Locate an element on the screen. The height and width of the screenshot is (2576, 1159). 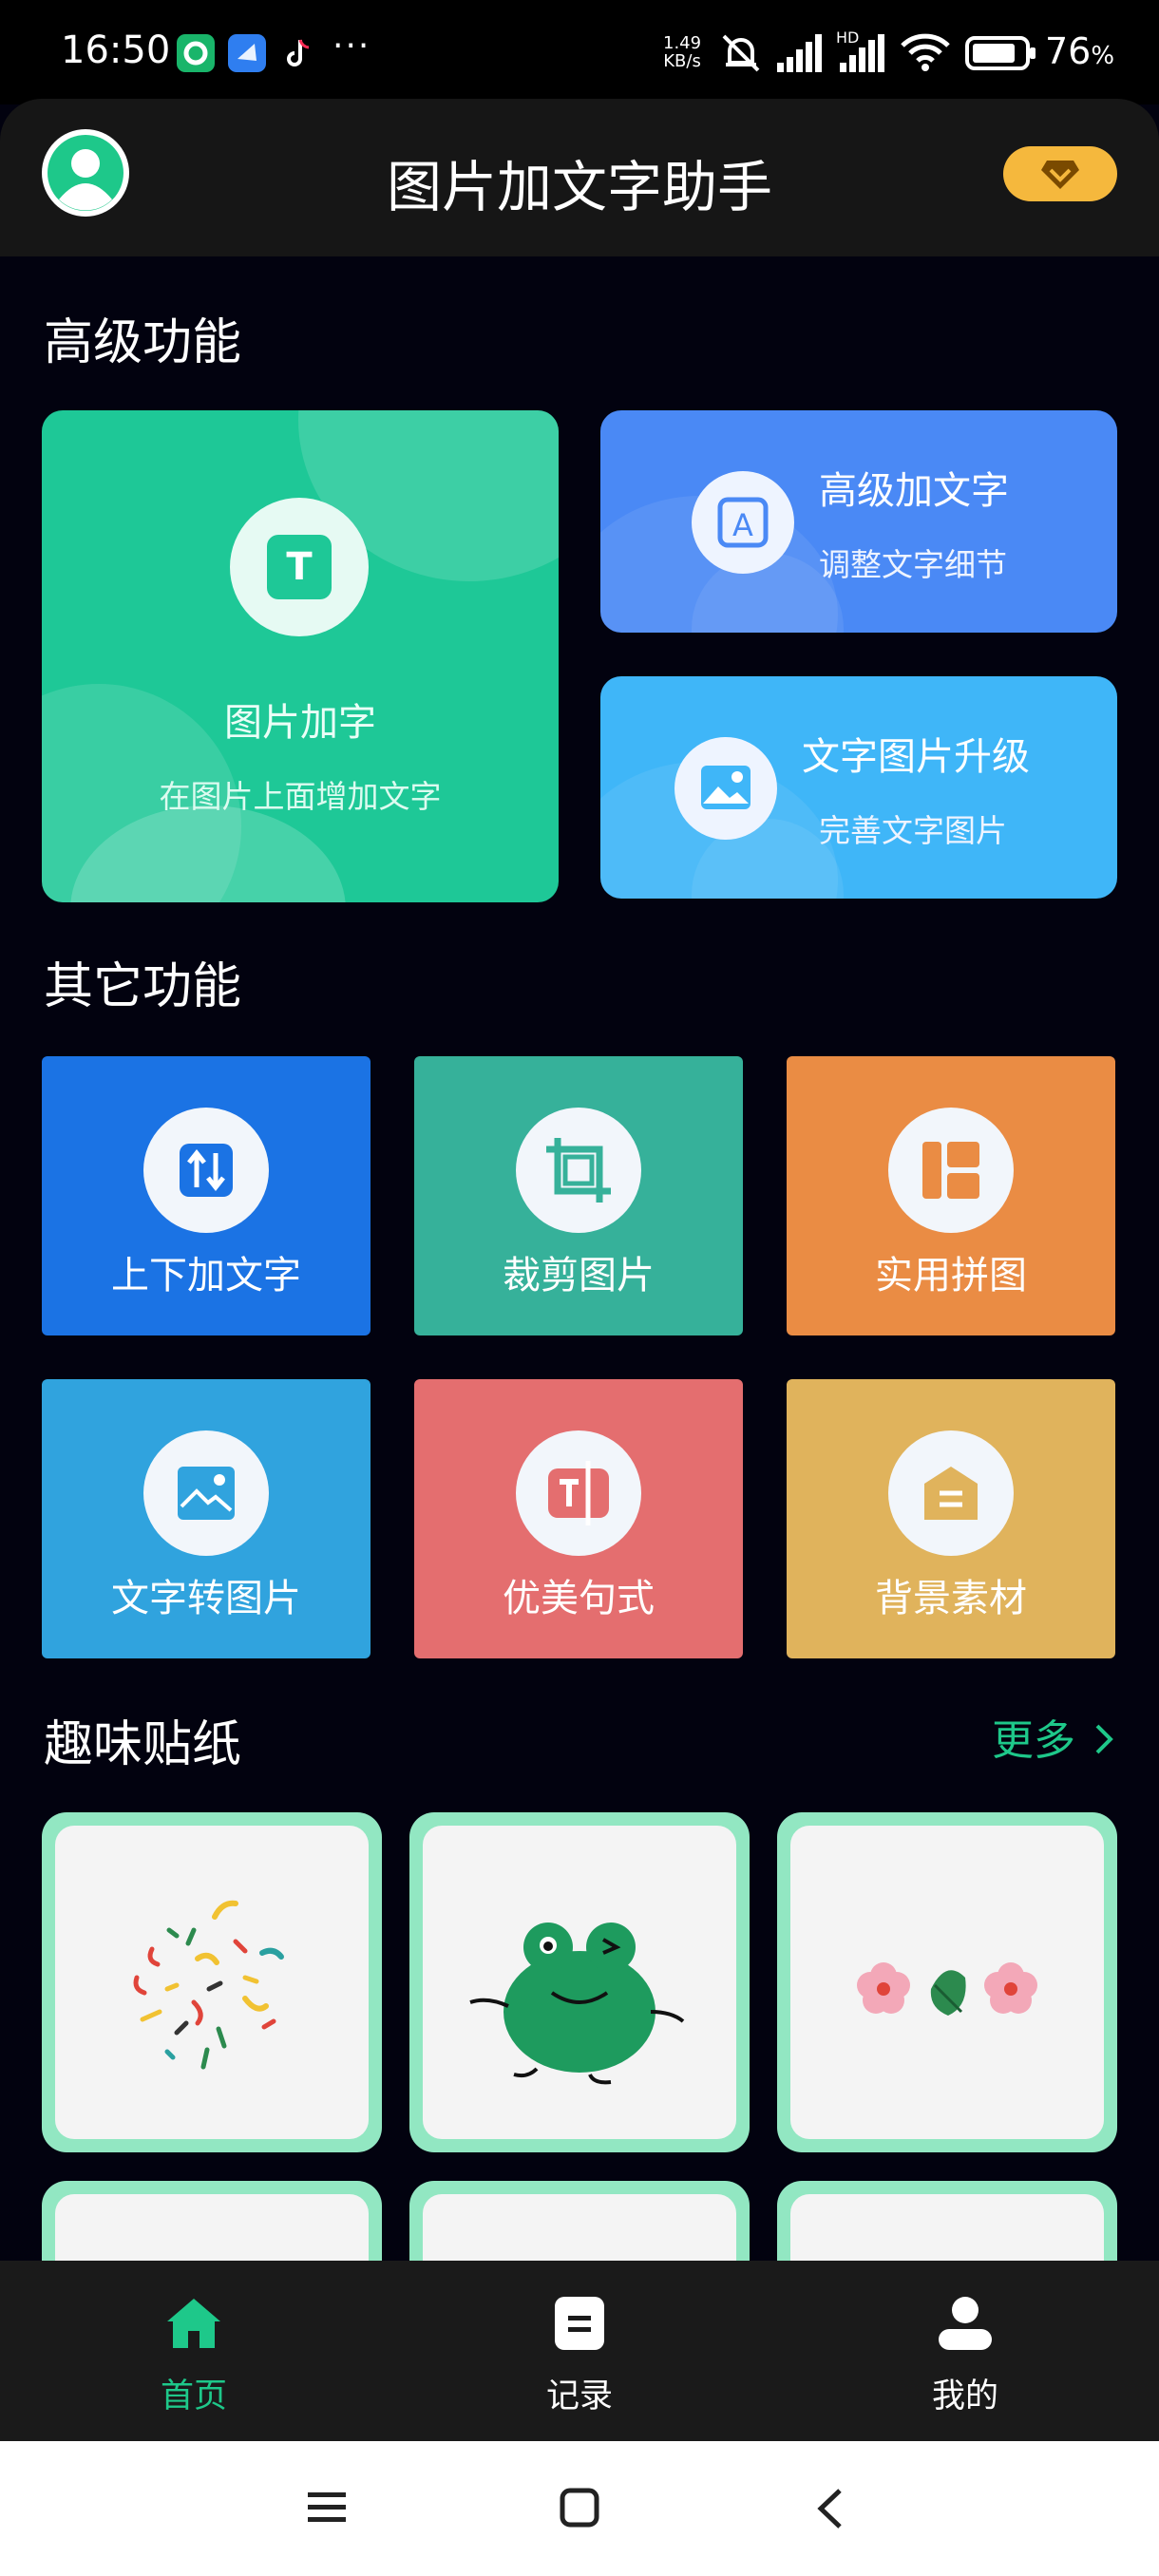
beautiful-sentences-tile: 优美句式 is located at coordinates (578, 1518).